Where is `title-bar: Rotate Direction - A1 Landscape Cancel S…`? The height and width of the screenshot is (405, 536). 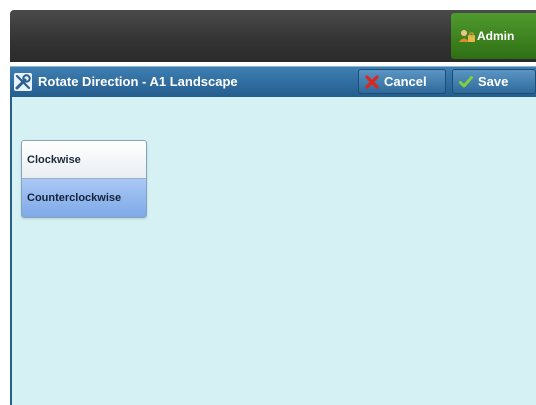
title-bar: Rotate Direction - A1 Landscape Cancel S… is located at coordinates (273, 81).